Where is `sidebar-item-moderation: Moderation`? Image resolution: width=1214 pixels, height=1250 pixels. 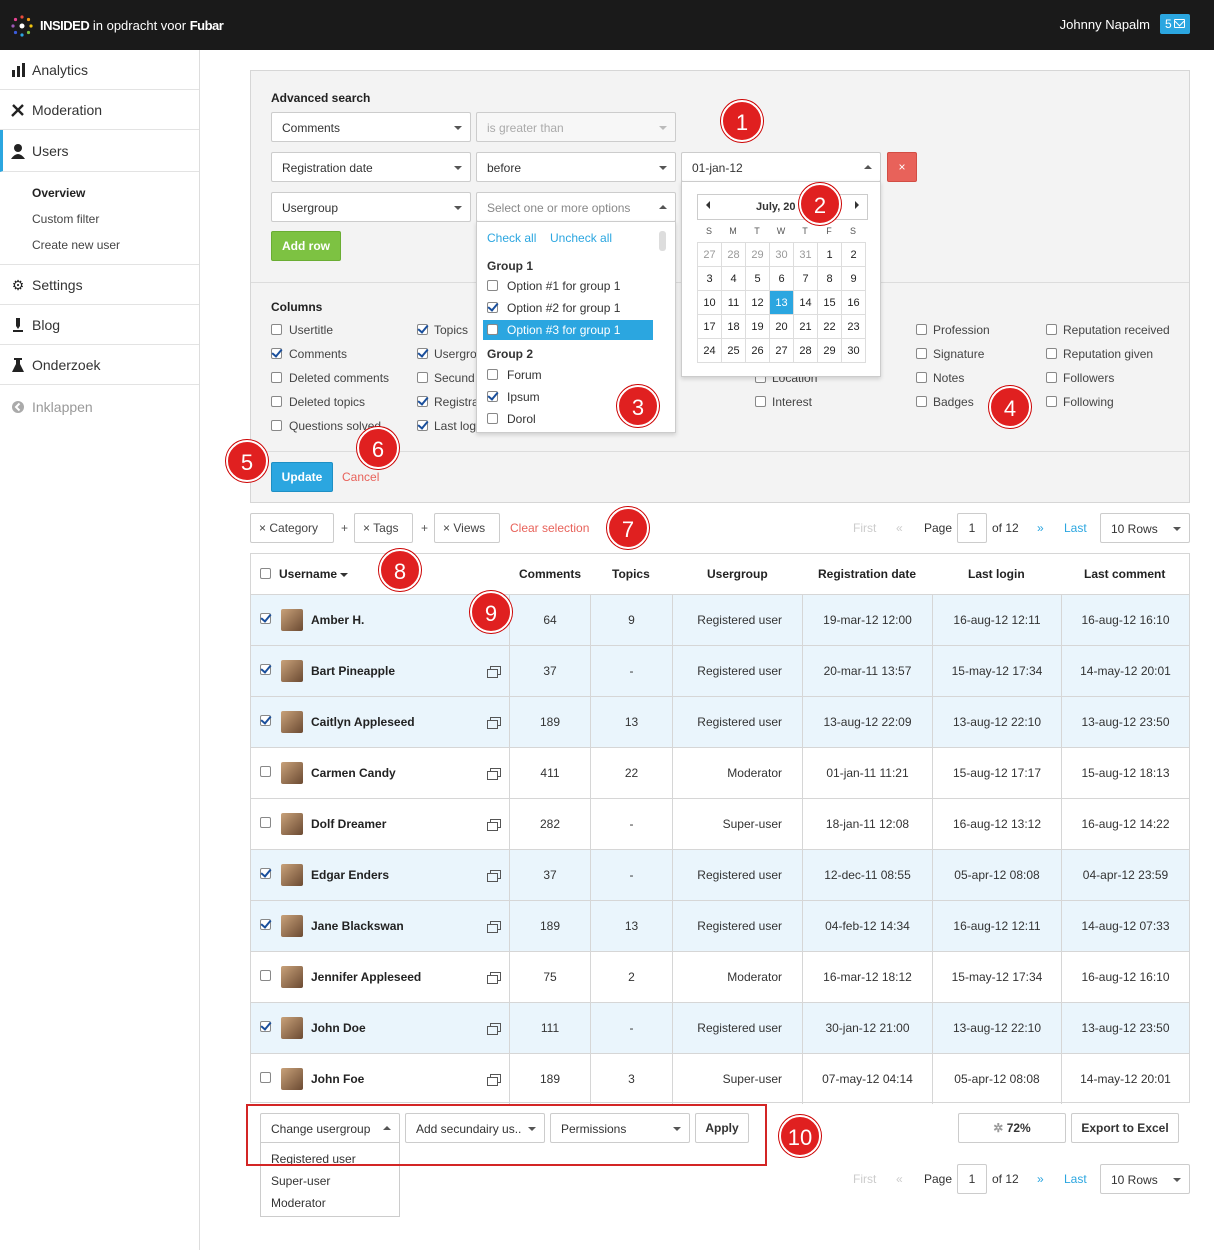
sidebar-item-moderation: Moderation is located at coordinates (99, 110).